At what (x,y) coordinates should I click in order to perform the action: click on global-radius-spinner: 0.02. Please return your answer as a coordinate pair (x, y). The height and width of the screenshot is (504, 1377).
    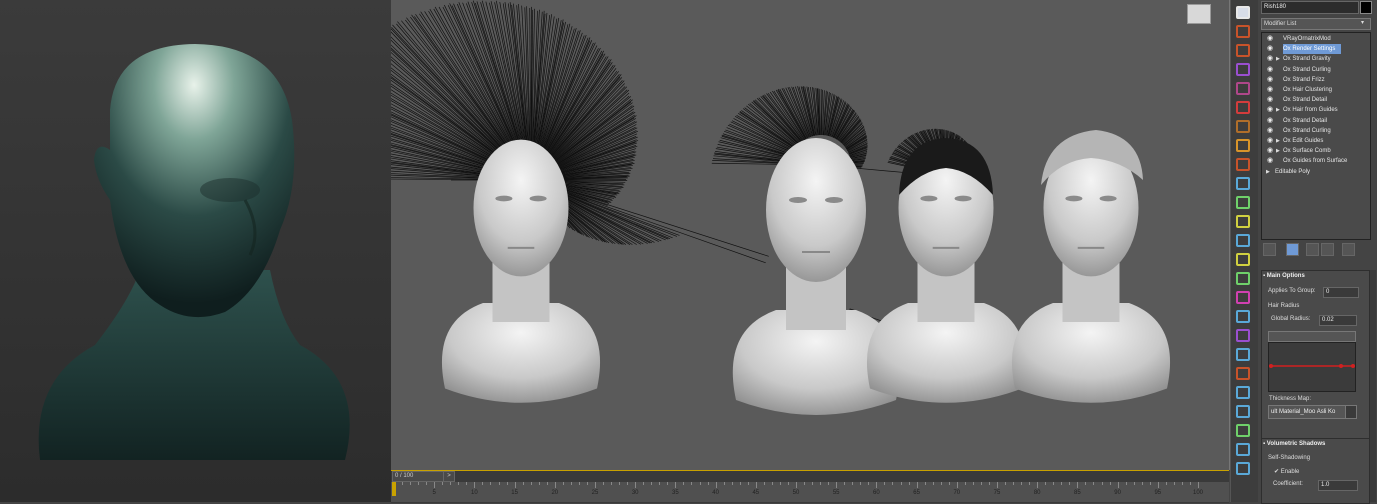
    Looking at the image, I should click on (1338, 320).